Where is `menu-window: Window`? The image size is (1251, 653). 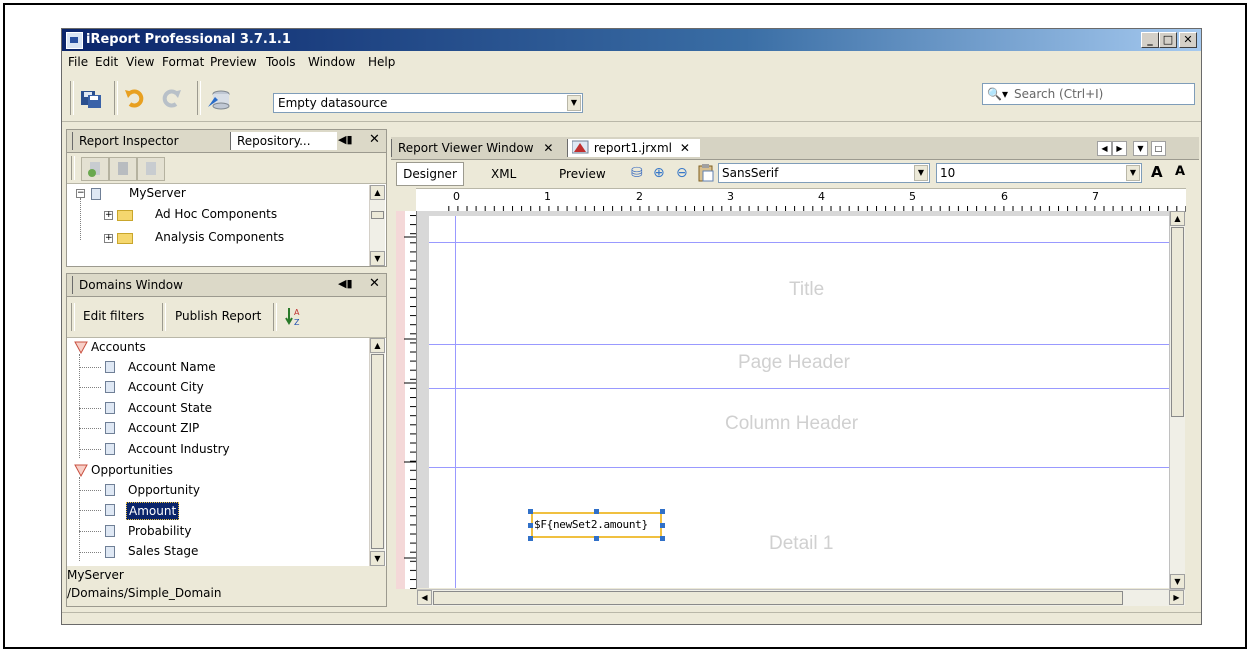
menu-window: Window is located at coordinates (331, 62).